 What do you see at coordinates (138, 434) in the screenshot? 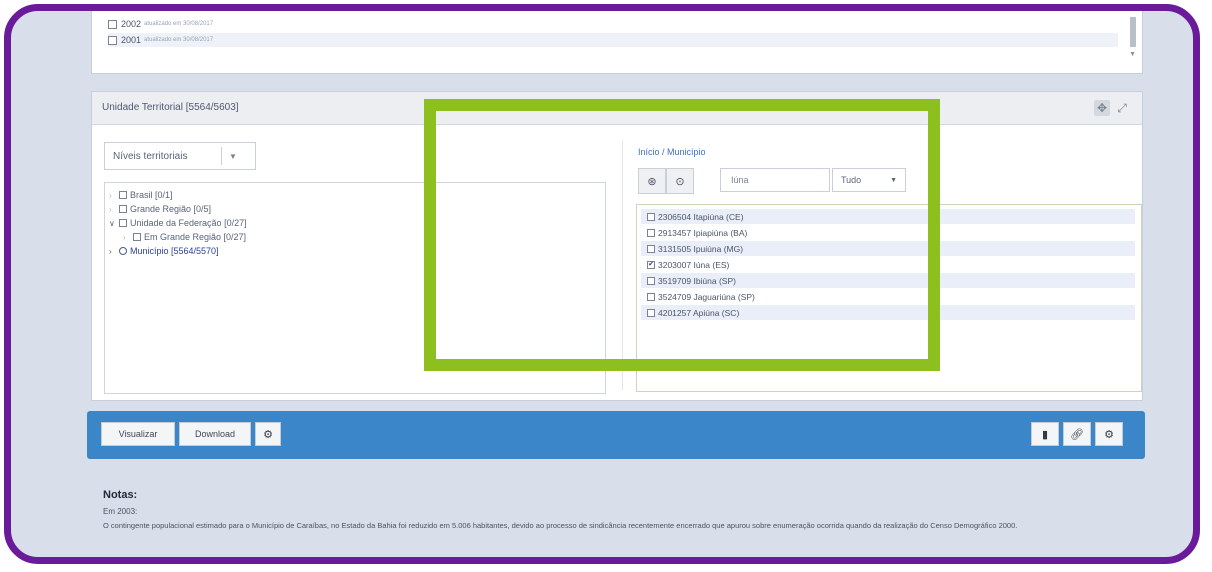
I see `visualizar-button: Visualizar` at bounding box center [138, 434].